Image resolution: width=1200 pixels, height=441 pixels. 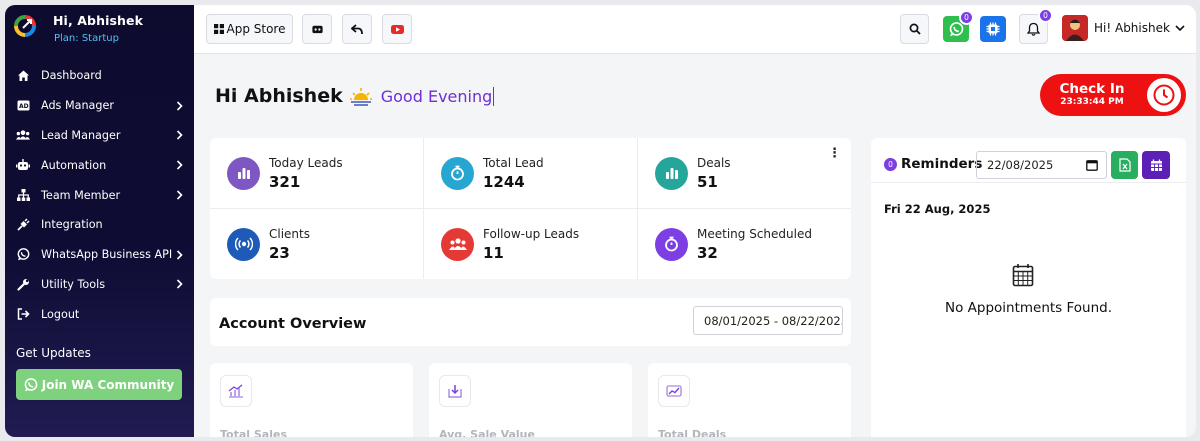 I want to click on sidebar-item-automation: Automation, so click(x=99, y=165).